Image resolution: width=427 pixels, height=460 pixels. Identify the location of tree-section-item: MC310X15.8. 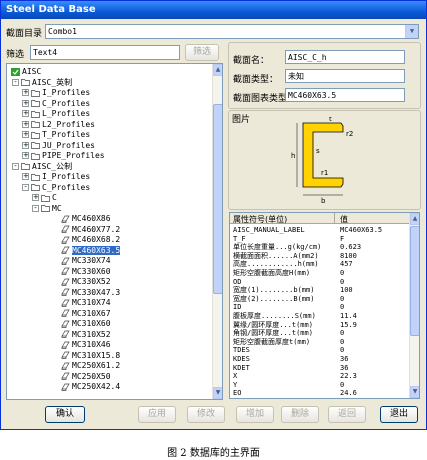
(90, 355).